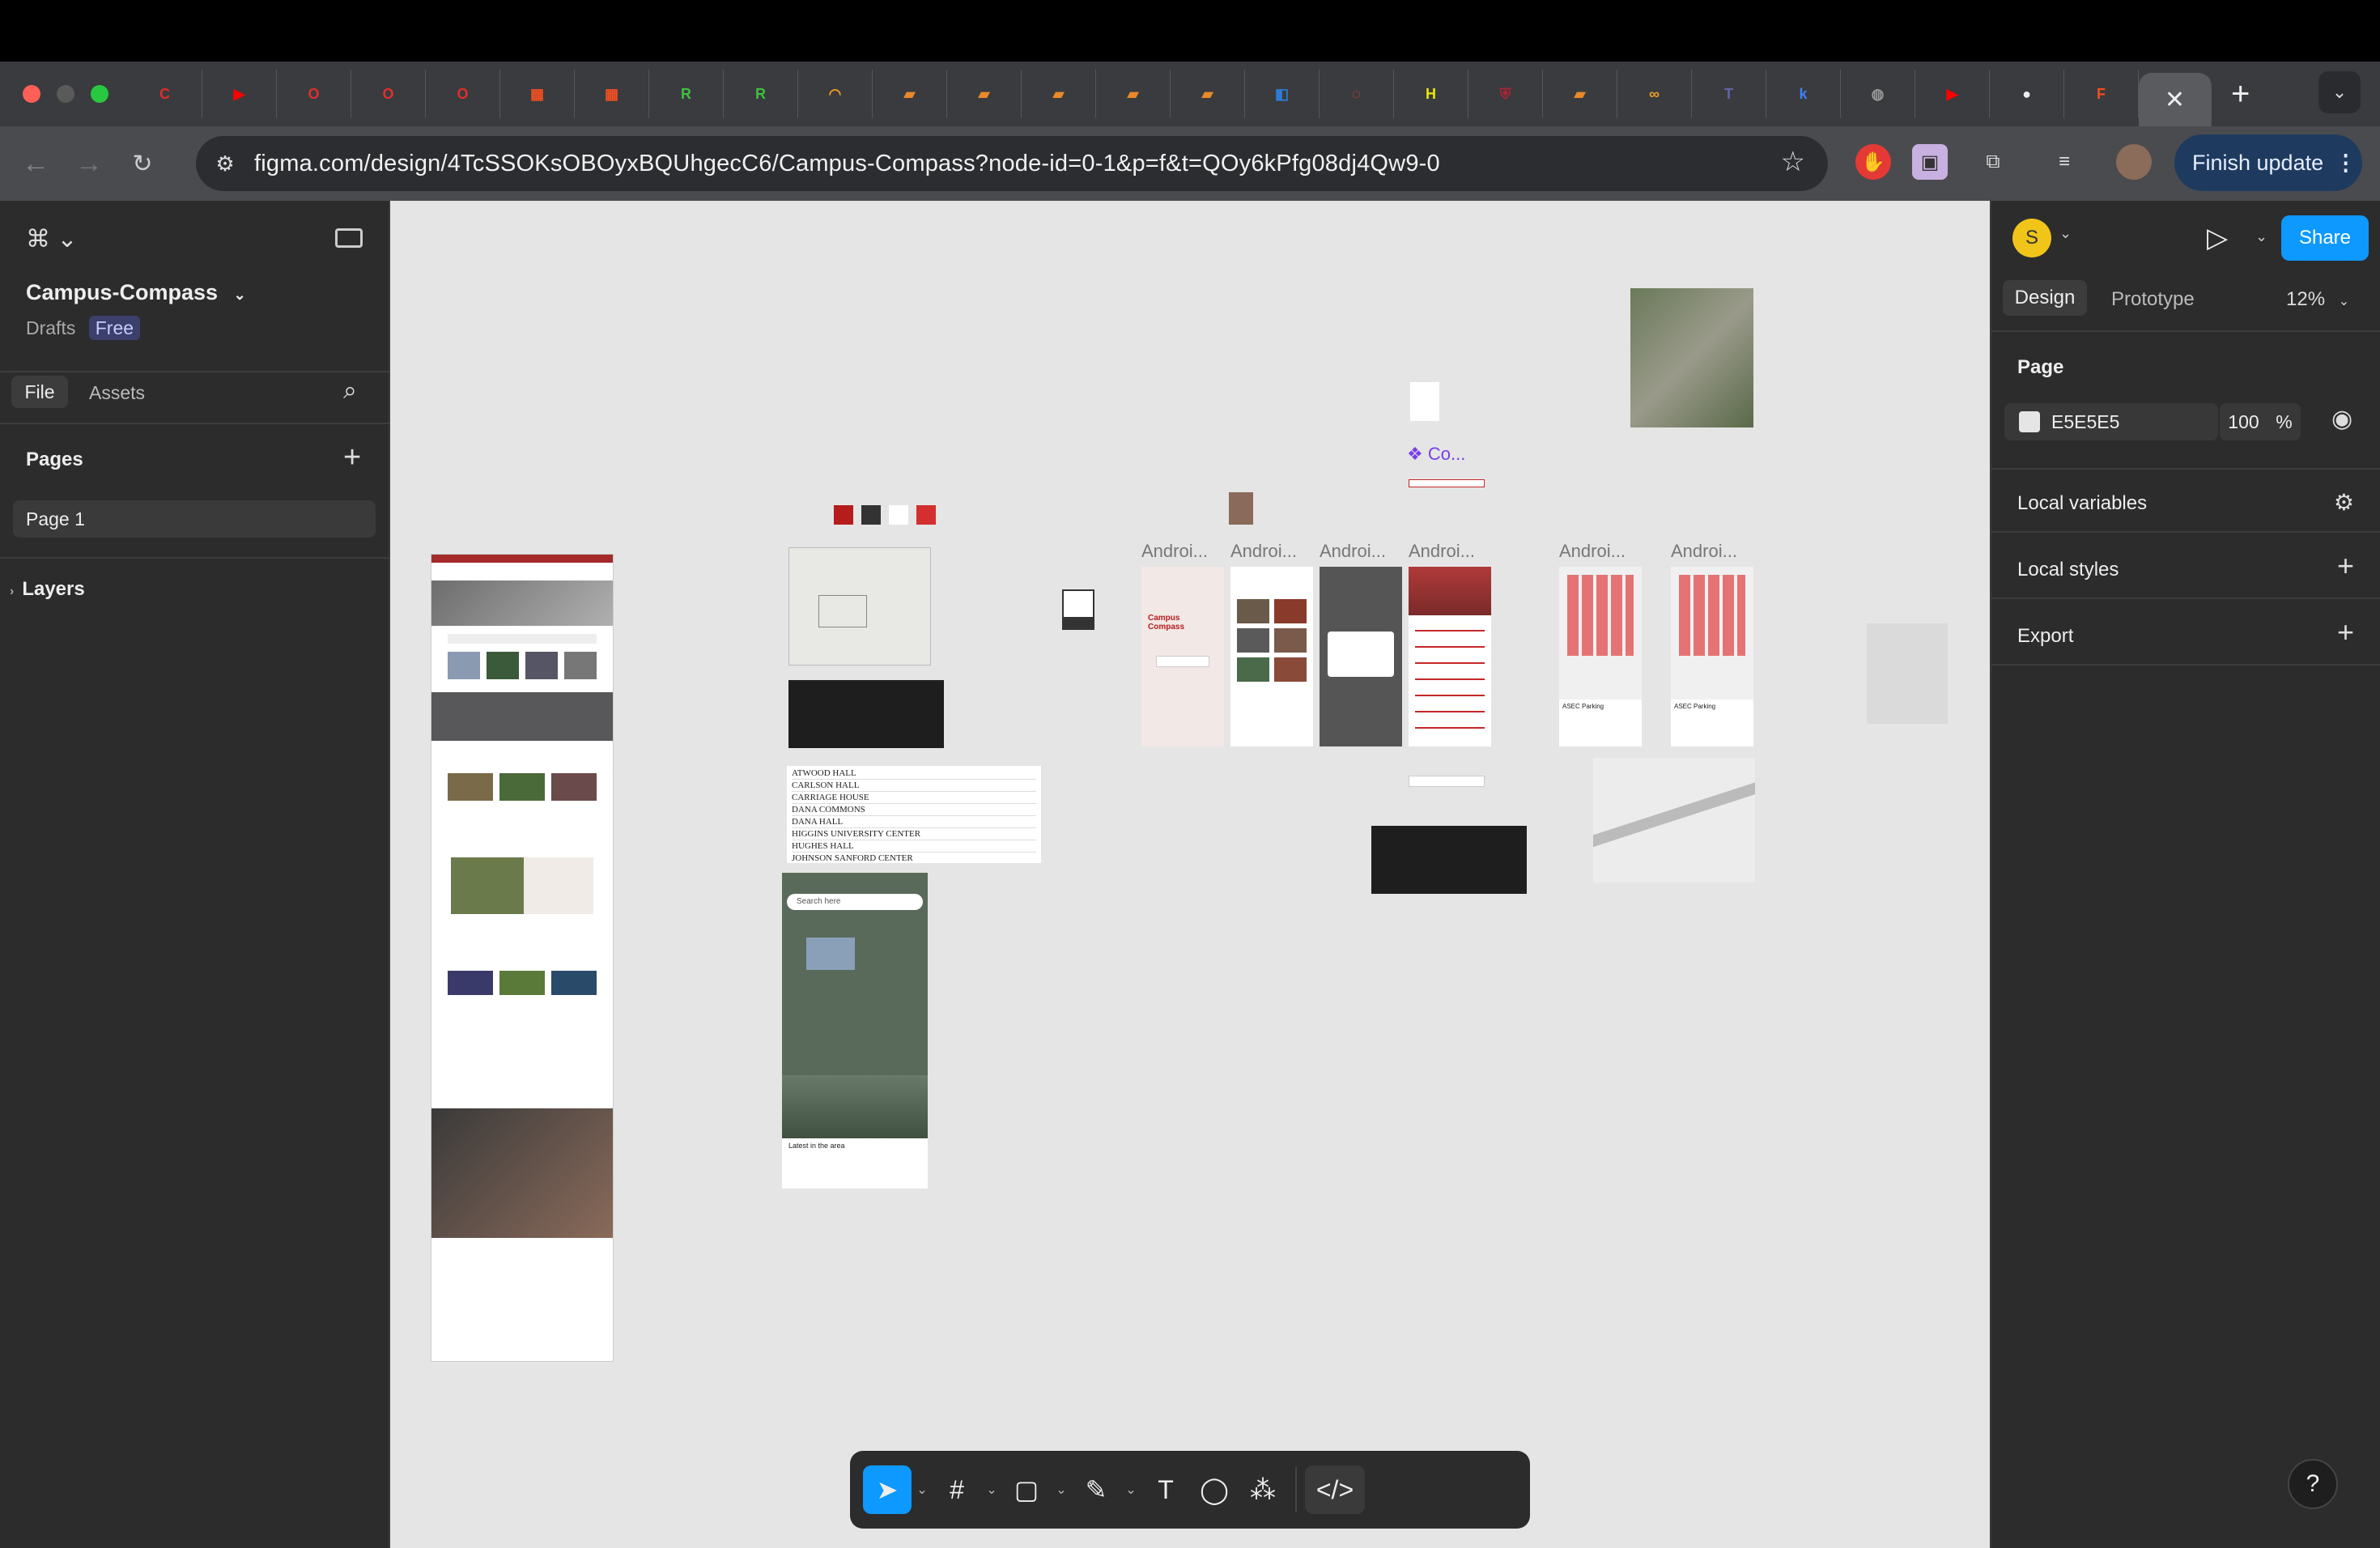  I want to click on page-background-fill: E5E5E5, so click(2111, 421).